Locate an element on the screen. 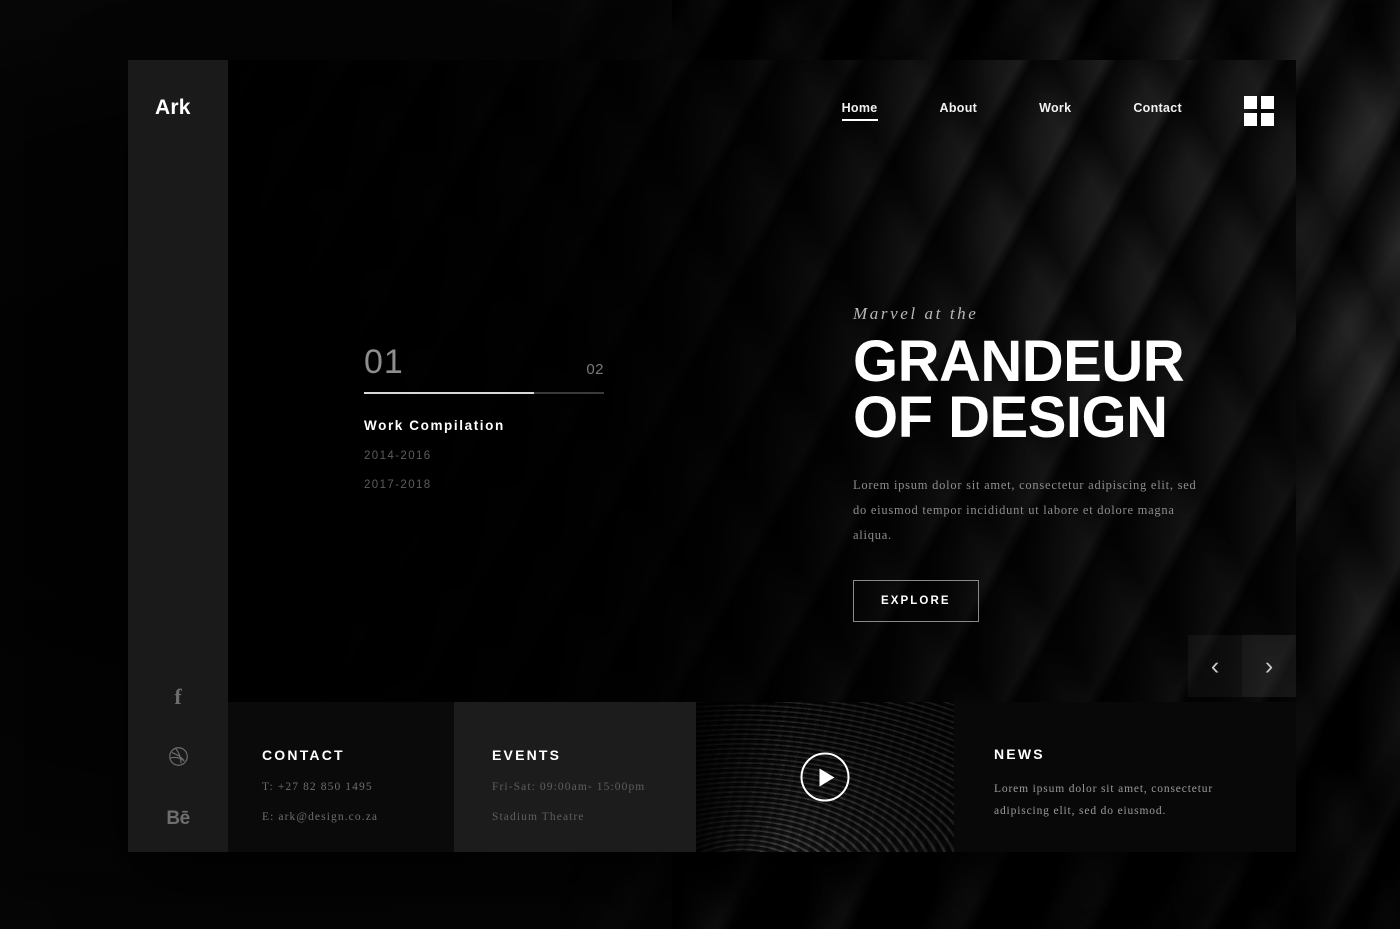 This screenshot has width=1400, height=929. slide-index-current: 01 is located at coordinates (384, 362).